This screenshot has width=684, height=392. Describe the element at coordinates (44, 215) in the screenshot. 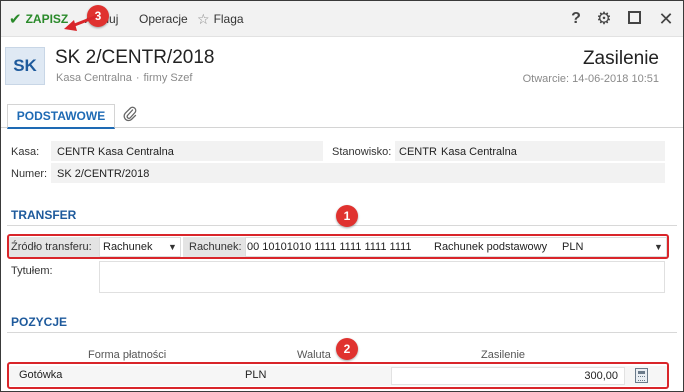

I see `section-transfer: TRANSFER` at that location.